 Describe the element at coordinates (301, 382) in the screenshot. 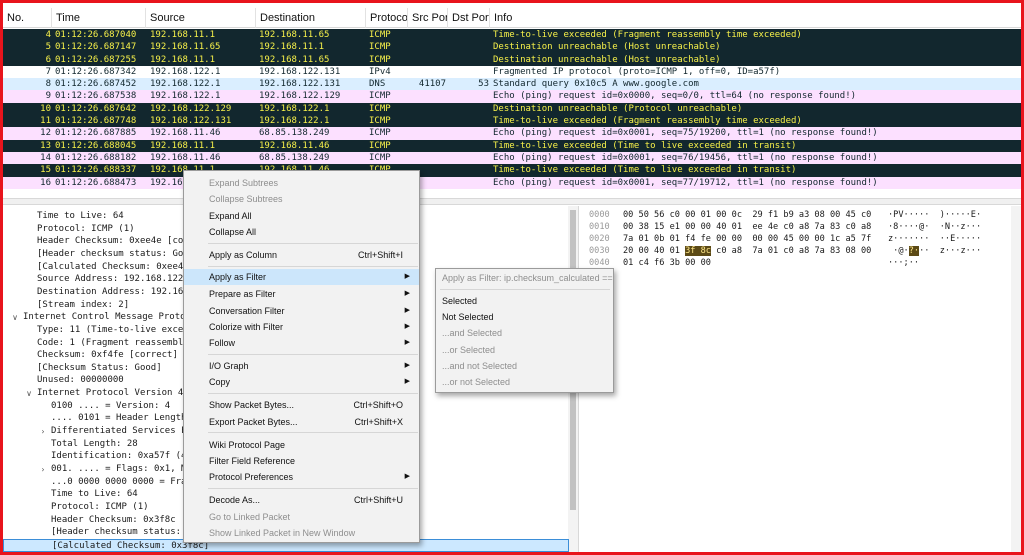

I see `menu-copy: Copy ▶` at that location.